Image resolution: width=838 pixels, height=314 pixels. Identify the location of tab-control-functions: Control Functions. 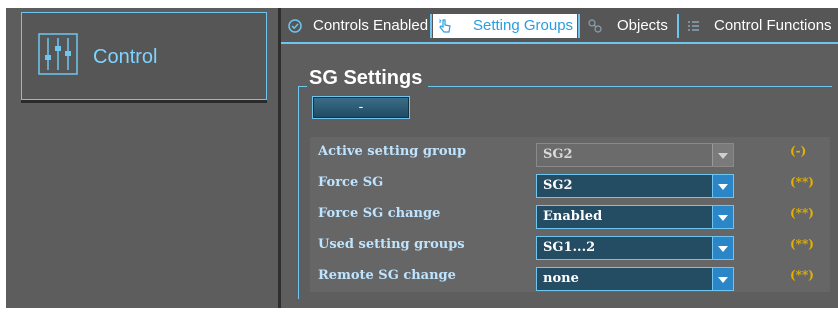
(759, 26).